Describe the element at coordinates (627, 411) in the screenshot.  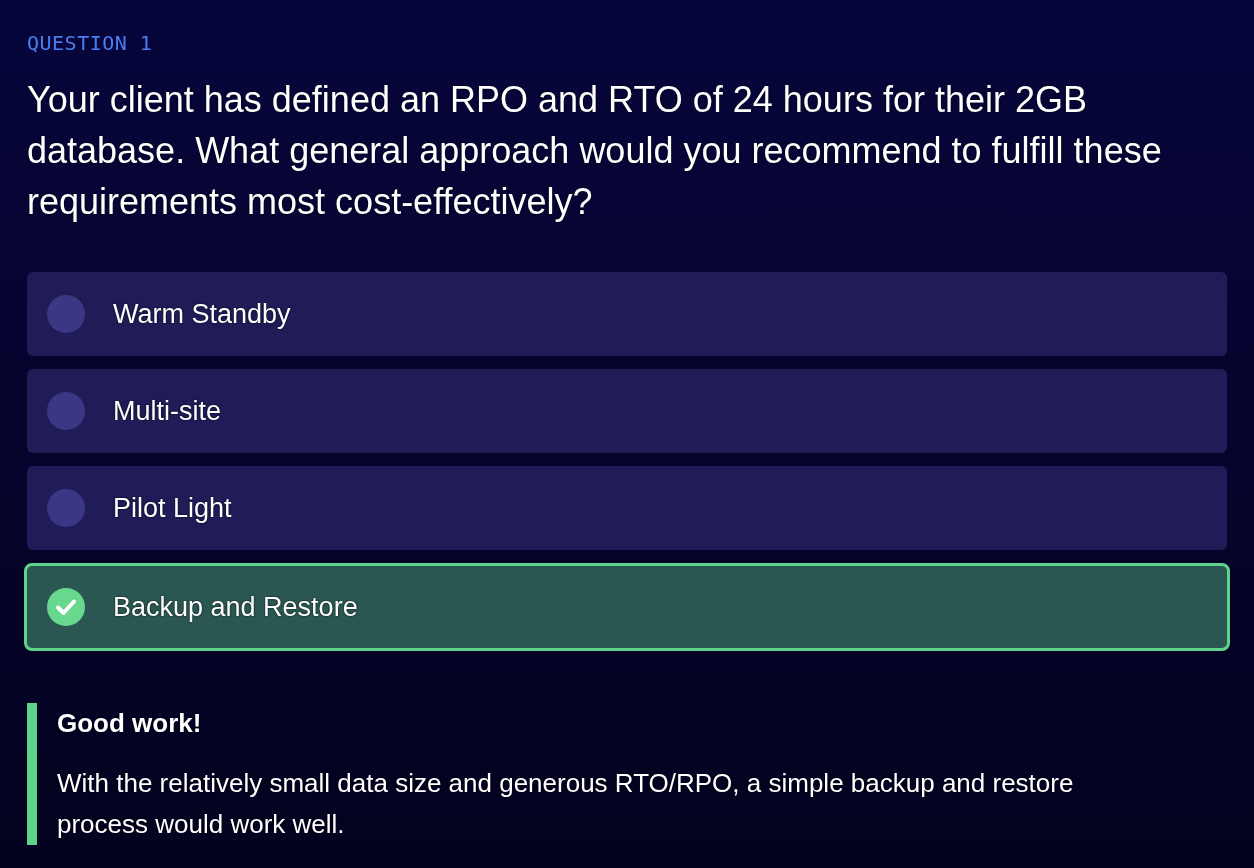
I see `answer-option: Multi-site` at that location.